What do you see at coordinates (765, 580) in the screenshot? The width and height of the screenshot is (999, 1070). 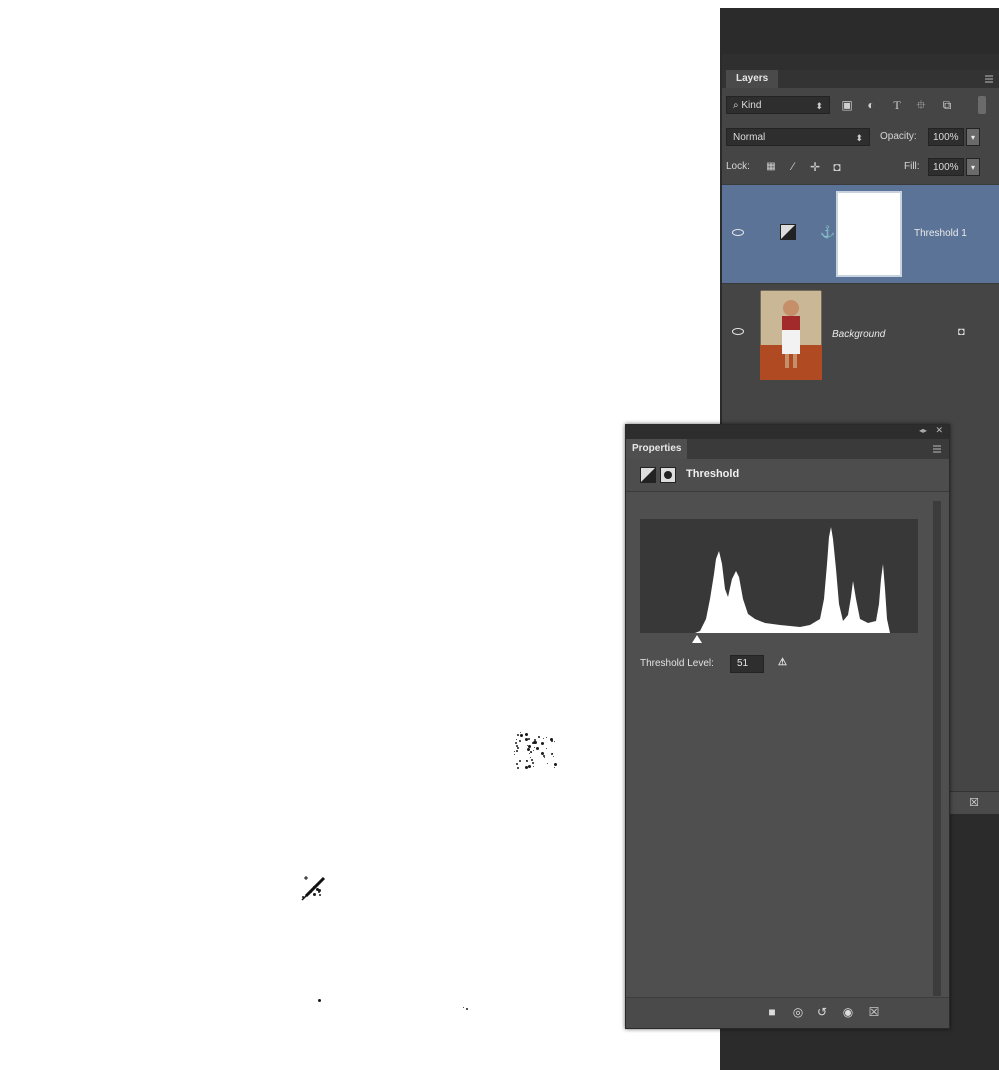 I see `histogram-graph` at bounding box center [765, 580].